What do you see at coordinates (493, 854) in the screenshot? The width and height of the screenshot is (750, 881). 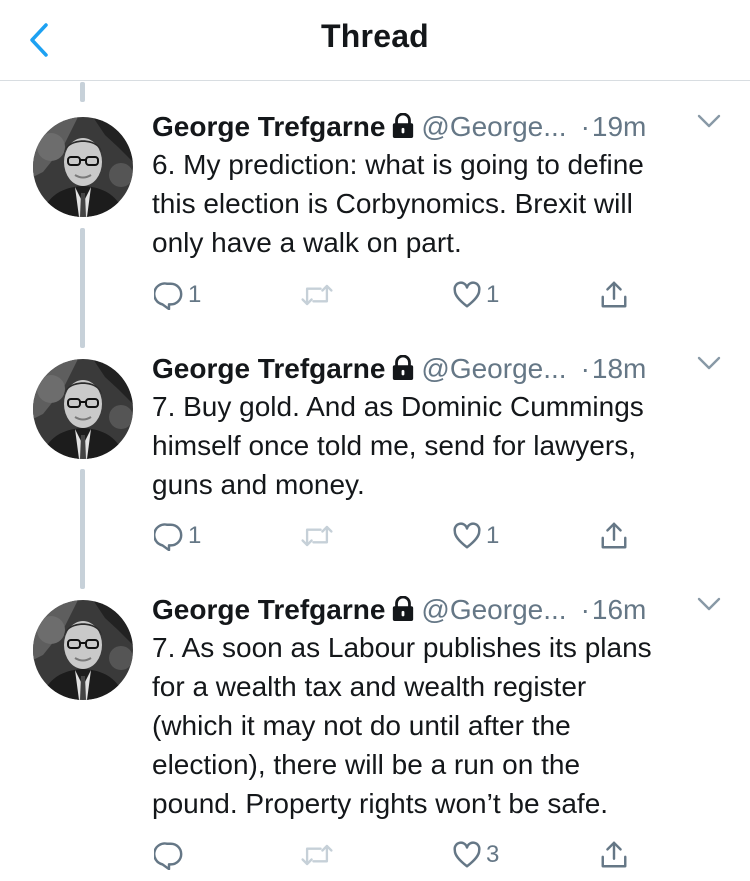 I see `like-count: 3` at bounding box center [493, 854].